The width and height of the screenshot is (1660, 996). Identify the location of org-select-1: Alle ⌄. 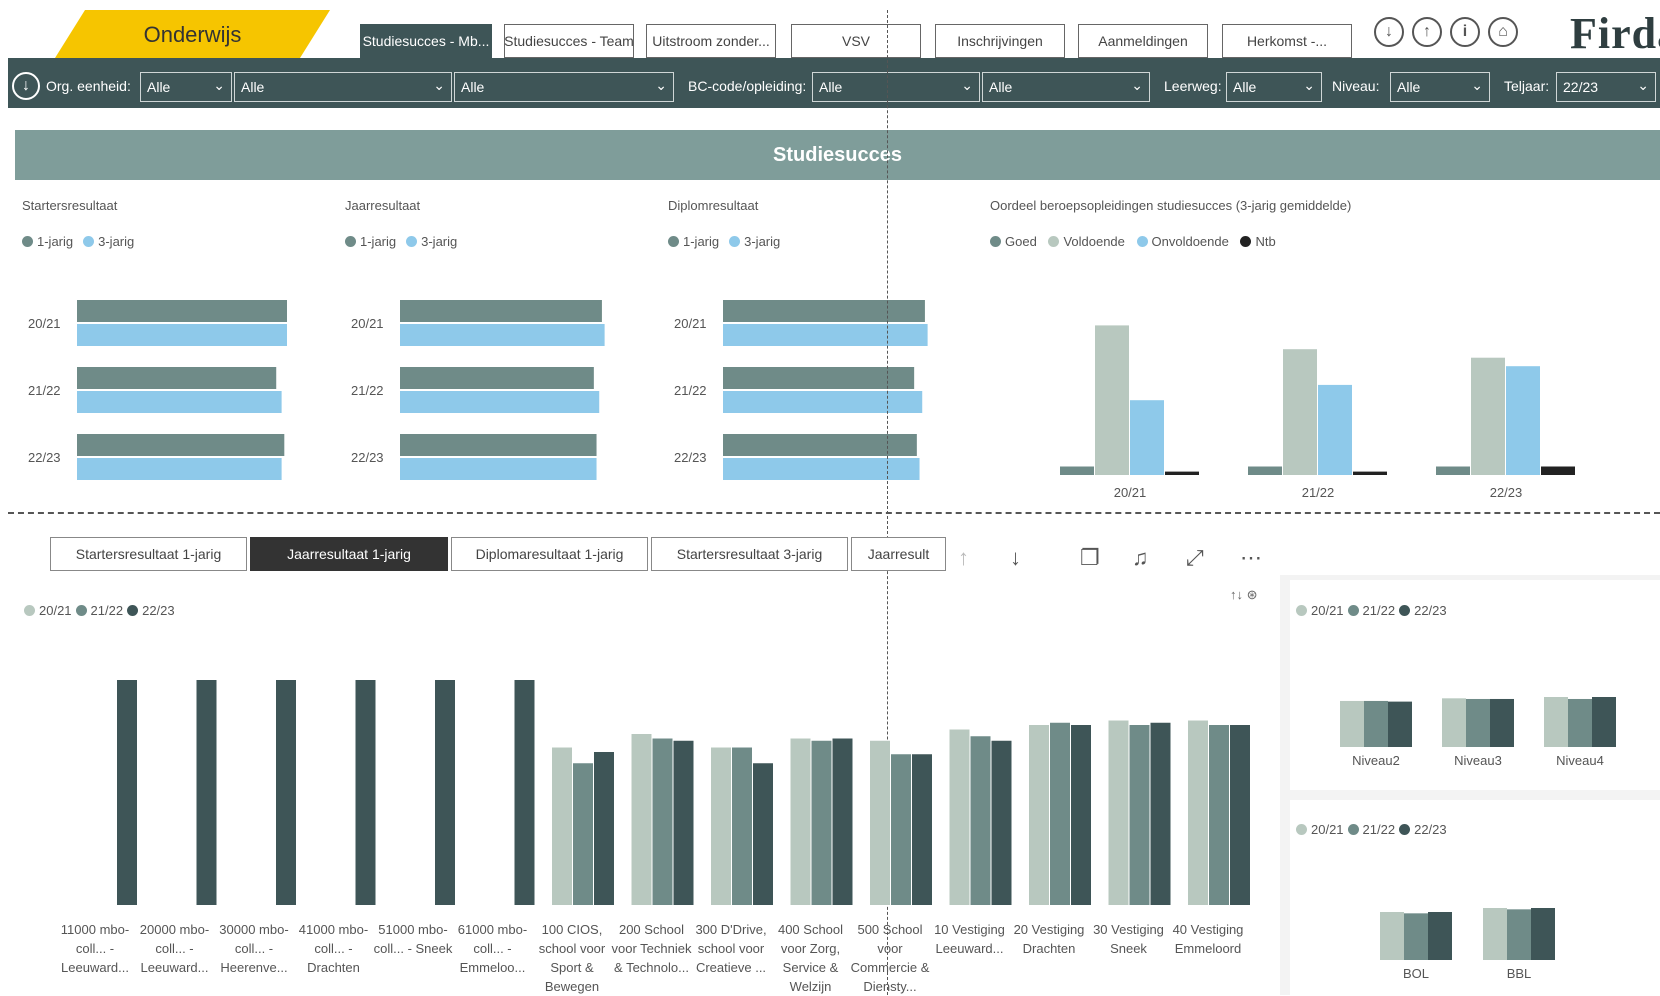
(186, 87).